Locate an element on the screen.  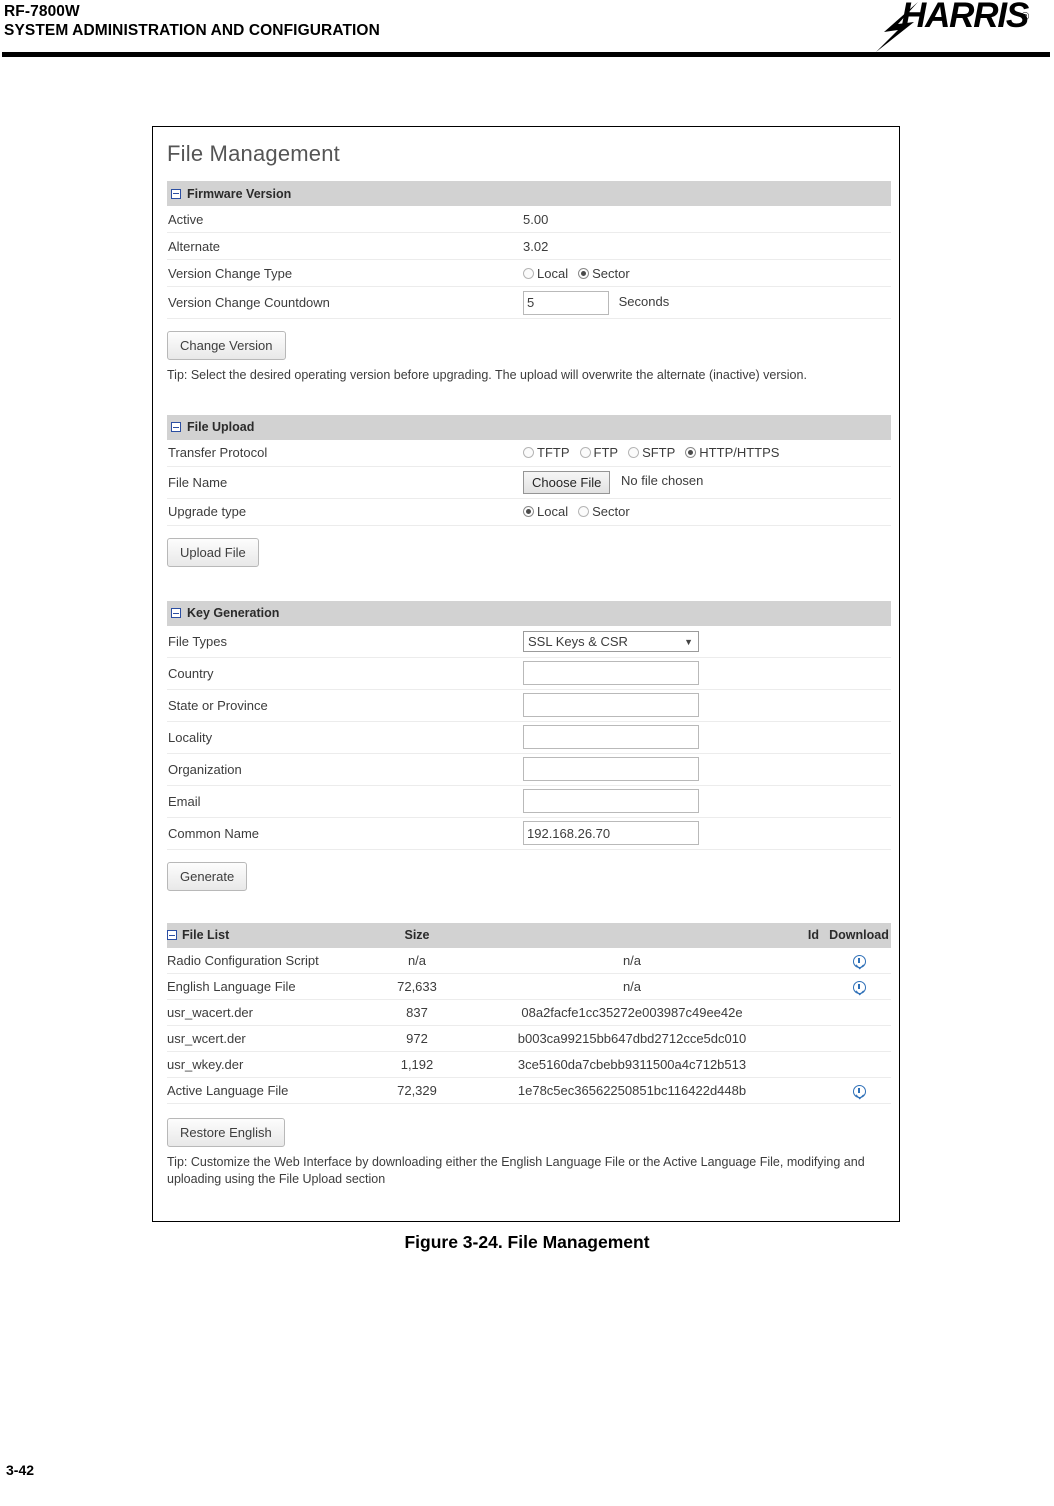
harris-wordmark: HARRIS ® is located at coordinates (965, 17).